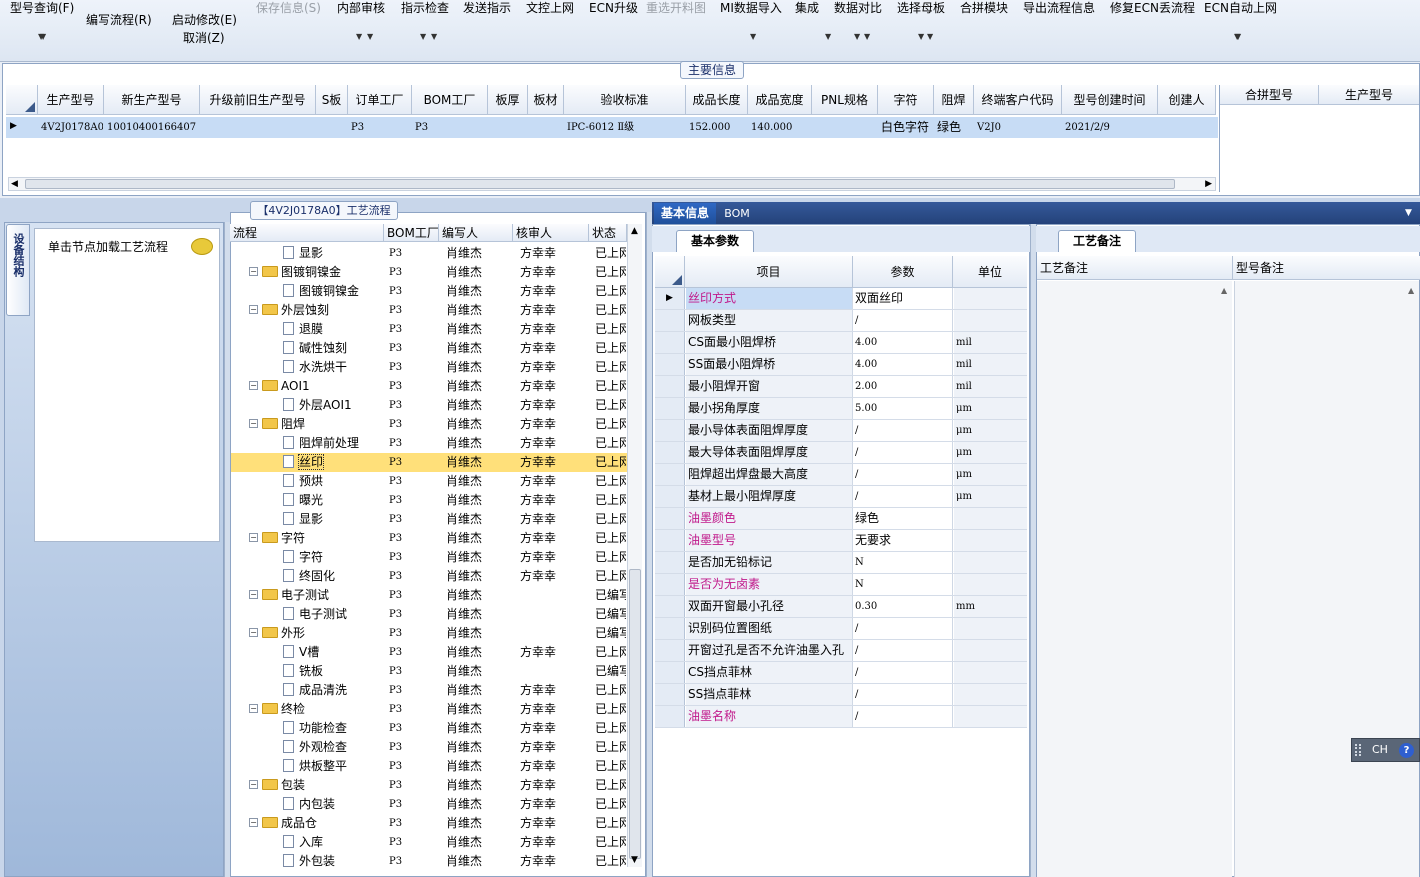 Image resolution: width=1420 pixels, height=877 pixels. Describe the element at coordinates (487, 8) in the screenshot. I see `toolbar-button-7: 发送指示` at that location.